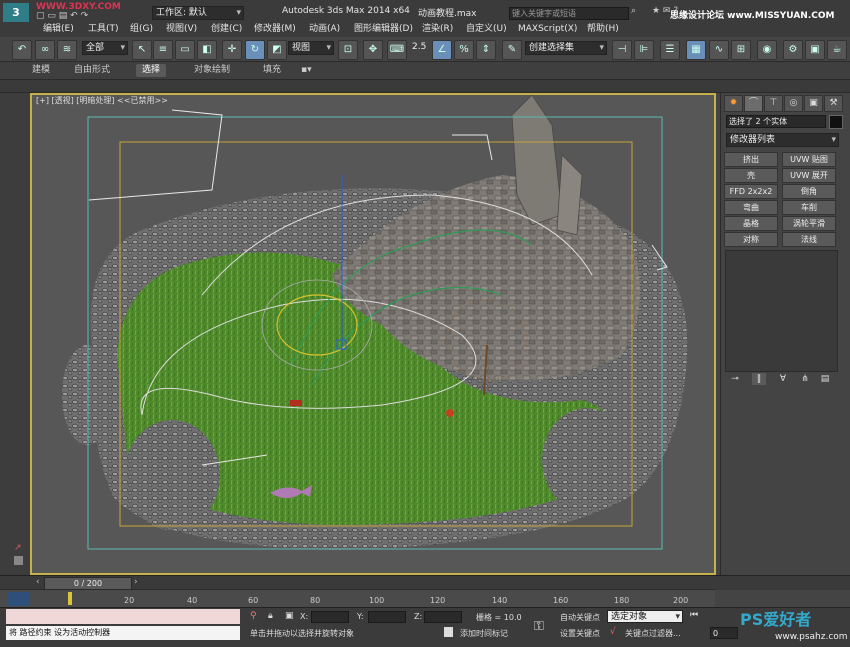 The width and height of the screenshot is (850, 647). What do you see at coordinates (741, 50) in the screenshot?
I see `schematic-view-icon: ⊞` at bounding box center [741, 50].